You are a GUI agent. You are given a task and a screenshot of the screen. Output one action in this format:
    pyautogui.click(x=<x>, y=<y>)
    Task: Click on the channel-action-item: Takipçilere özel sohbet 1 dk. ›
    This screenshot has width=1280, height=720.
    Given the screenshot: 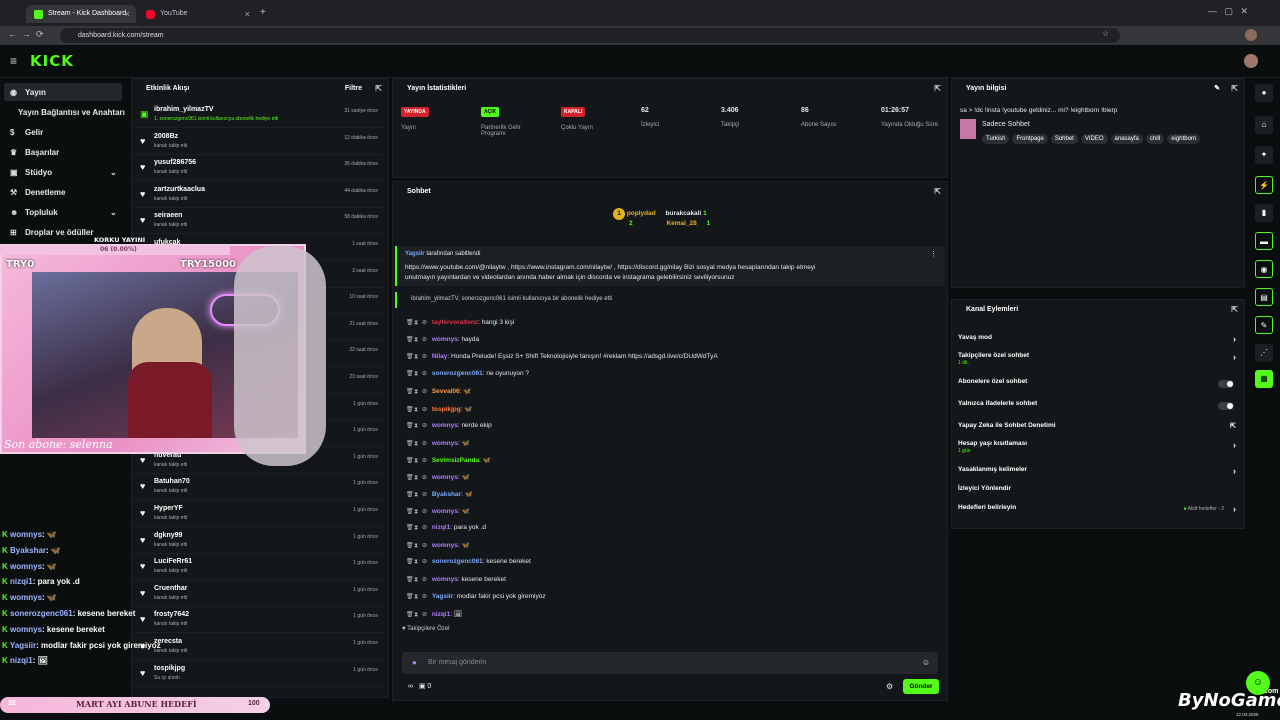 What is the action you would take?
    pyautogui.click(x=1098, y=359)
    